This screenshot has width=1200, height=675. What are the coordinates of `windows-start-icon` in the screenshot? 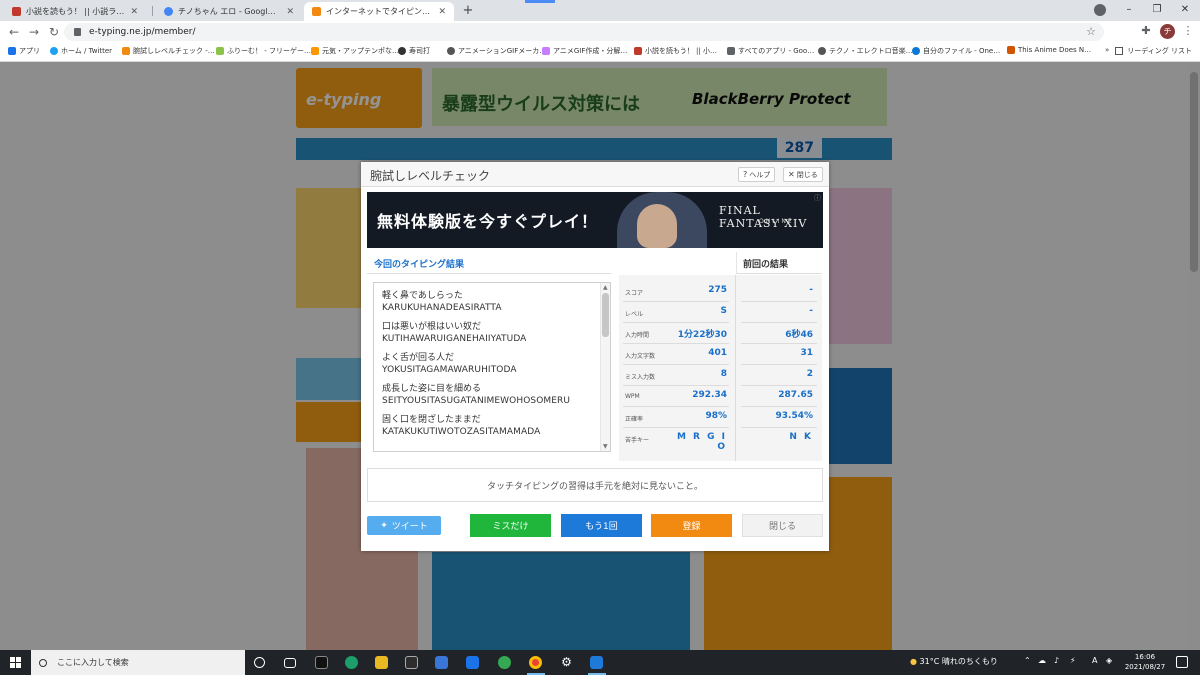 It's located at (15, 662).